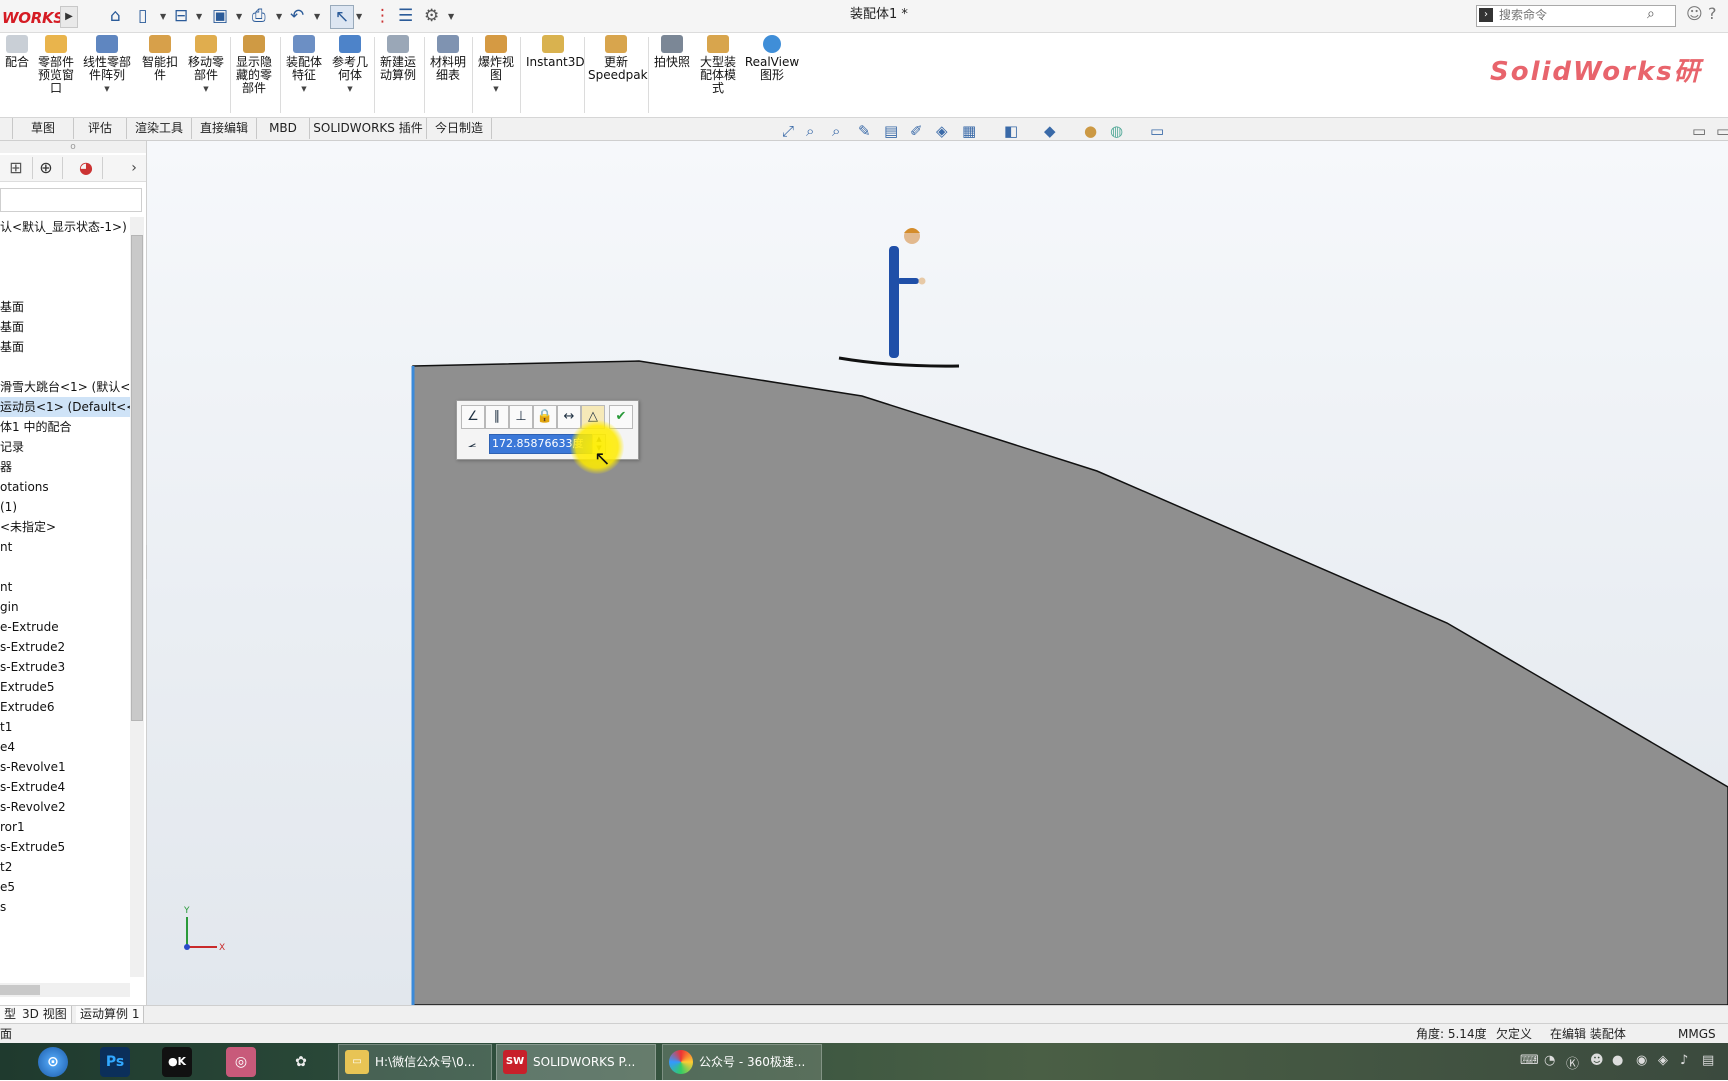  Describe the element at coordinates (1157, 131) in the screenshot. I see `view-setting-monitor-icon: ▭` at that location.